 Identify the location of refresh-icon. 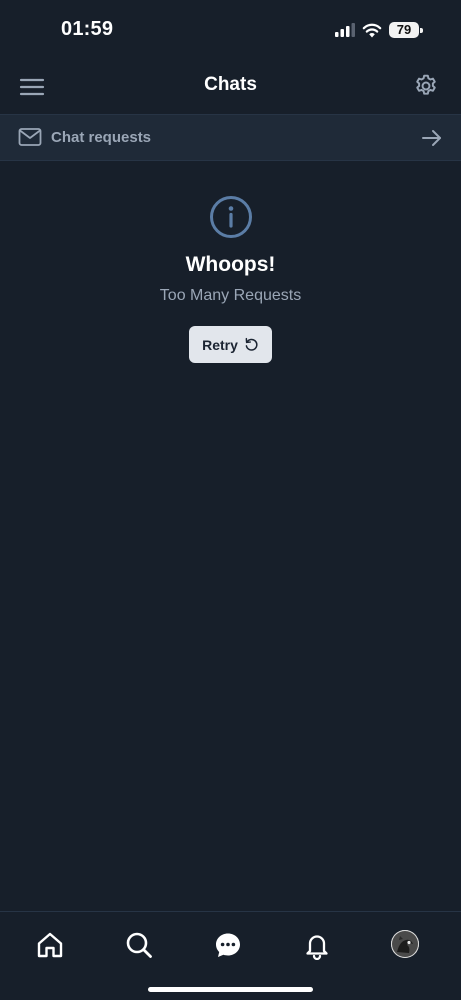
(251, 344).